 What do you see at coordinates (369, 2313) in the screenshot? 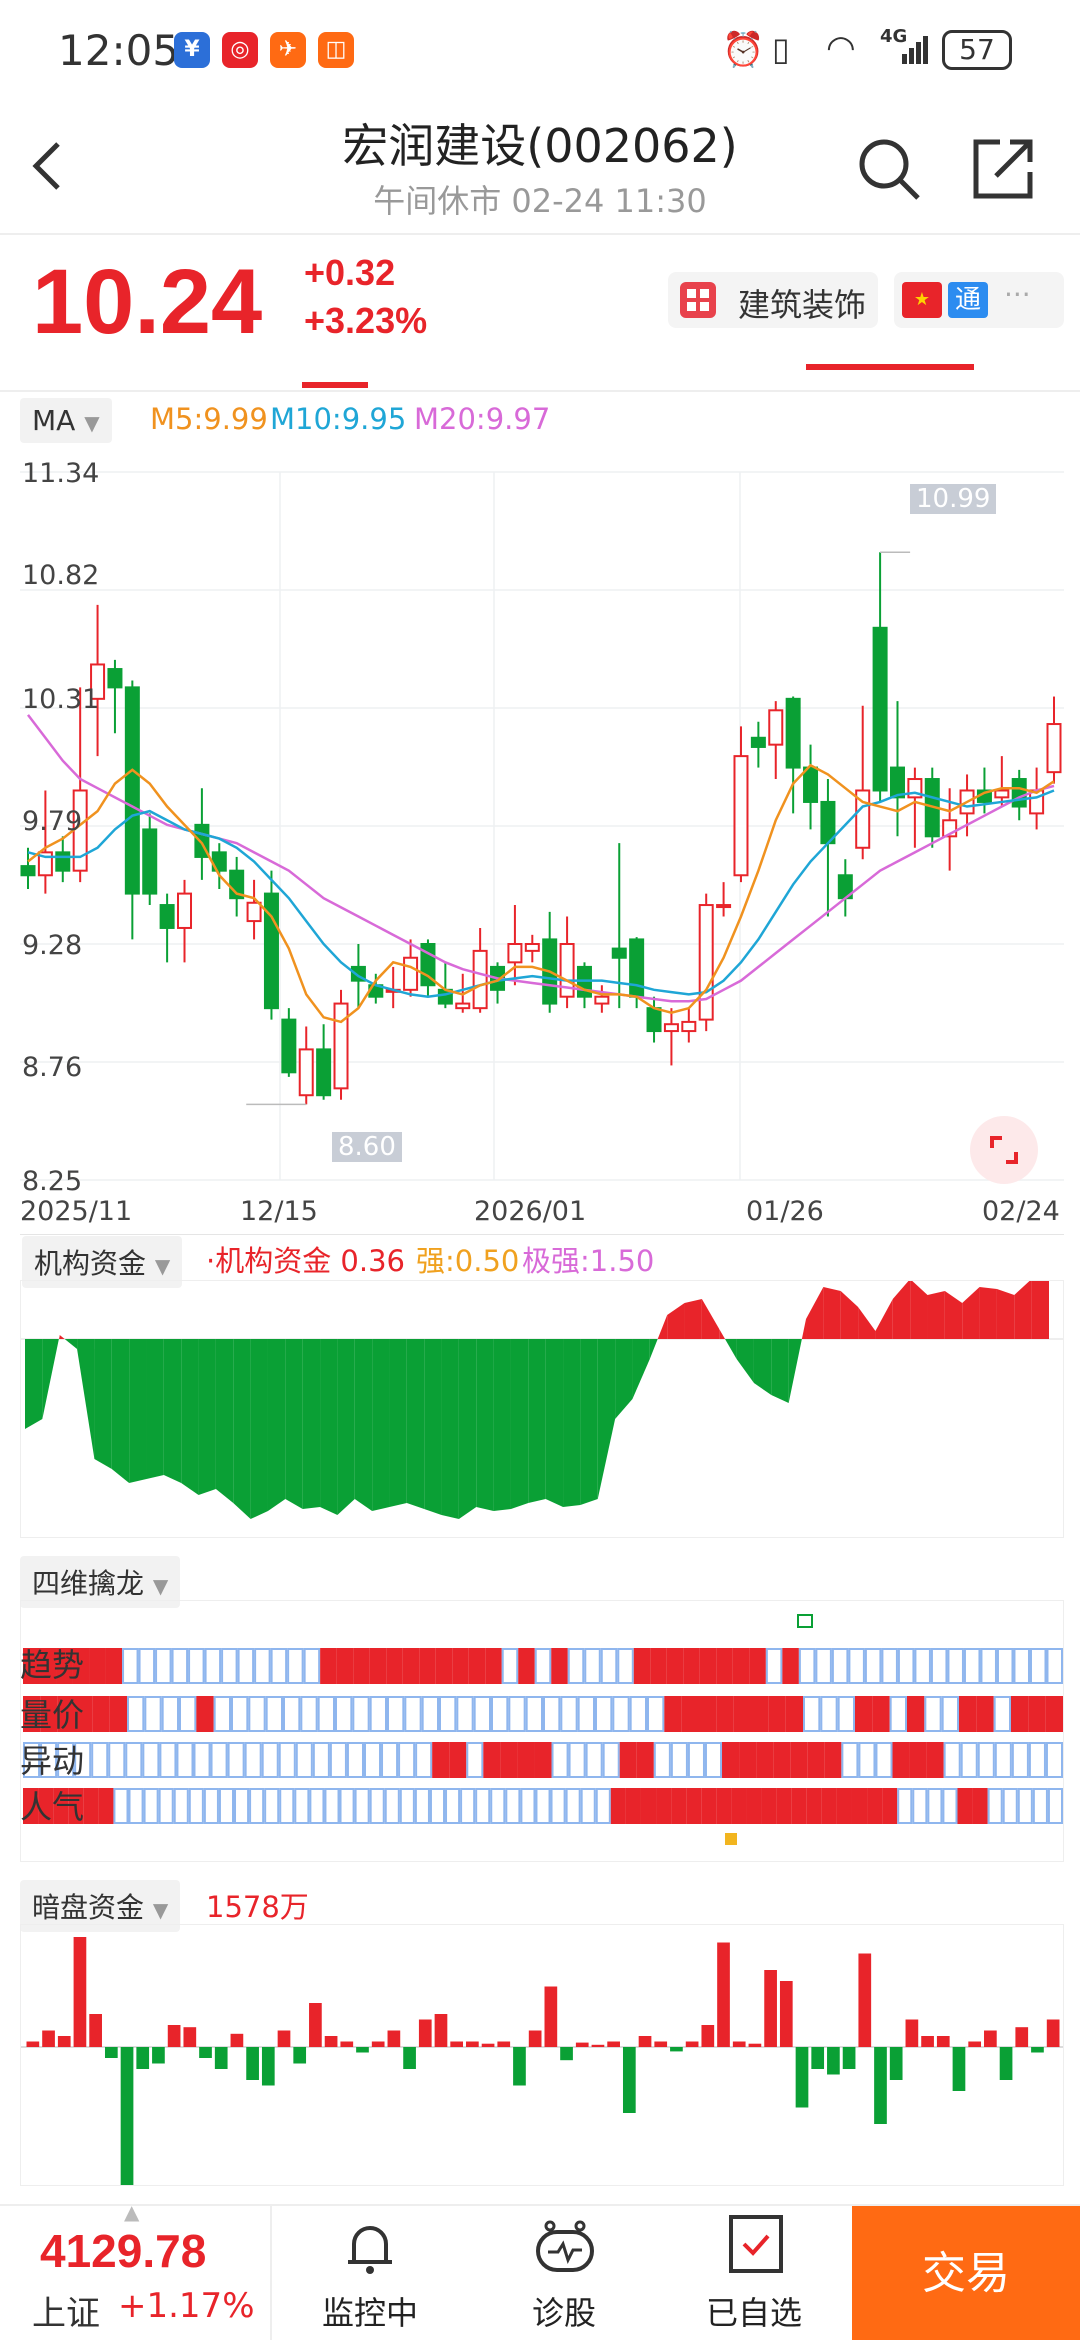
I see `monitor-label: 监控中` at bounding box center [369, 2313].